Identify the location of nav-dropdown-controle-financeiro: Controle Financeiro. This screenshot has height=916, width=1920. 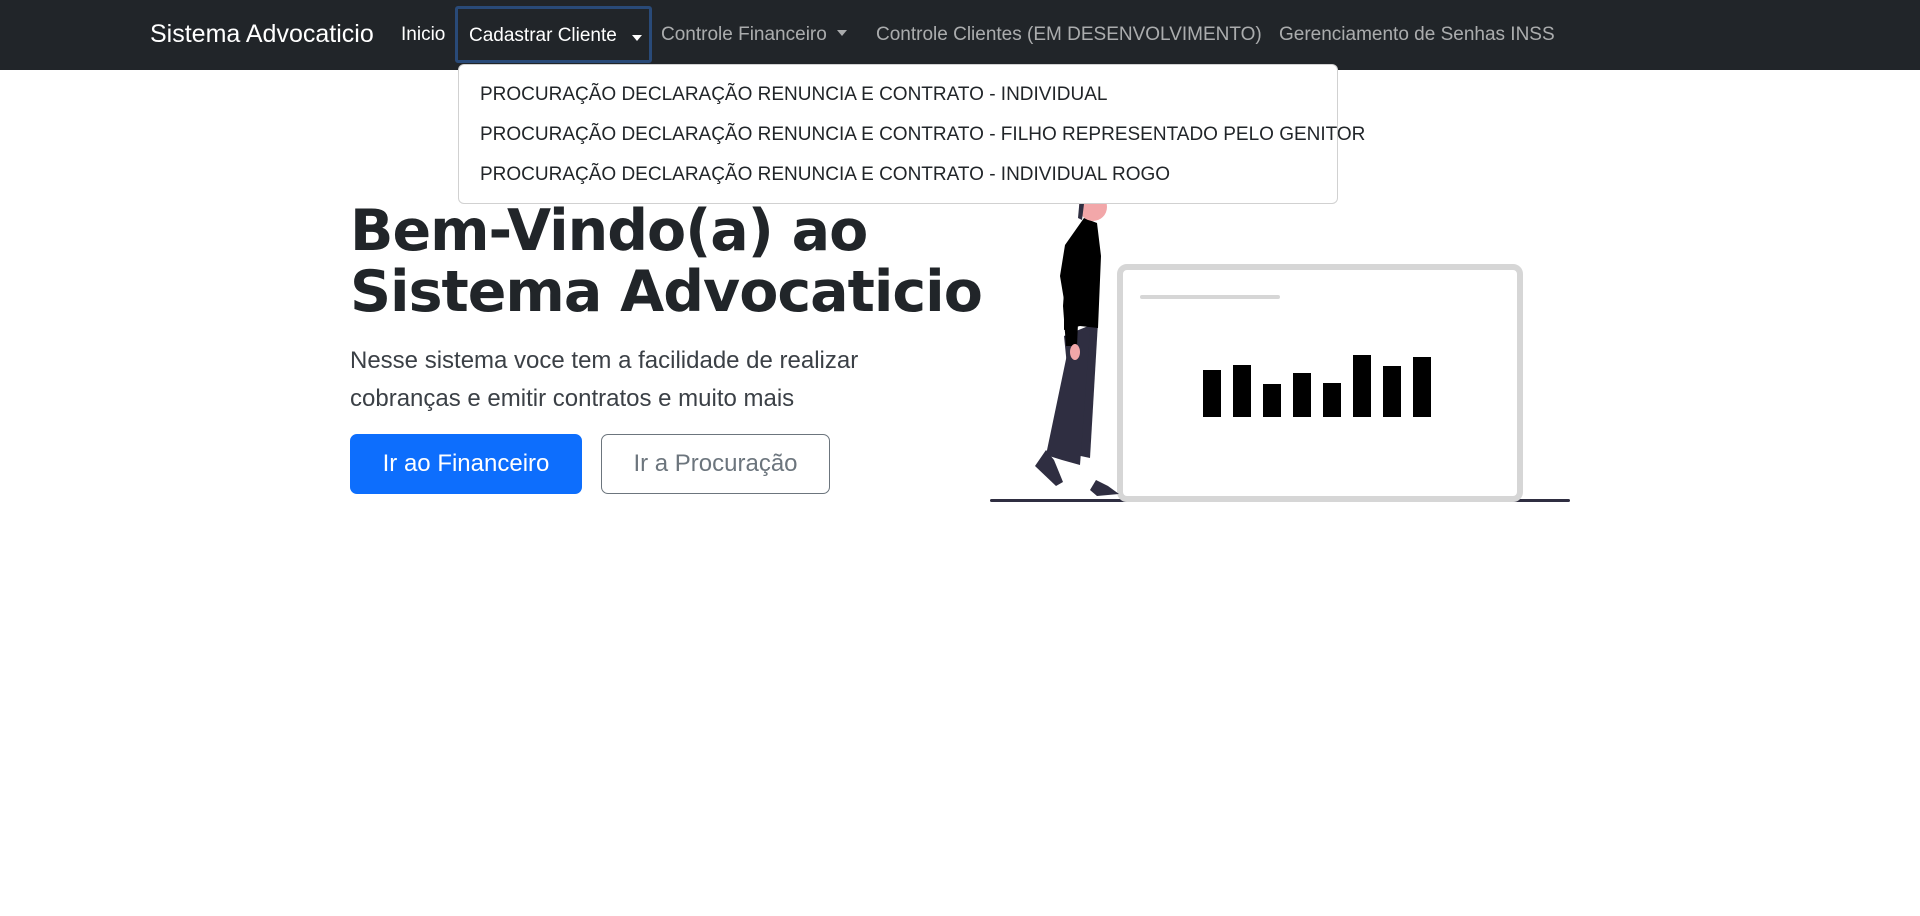
(754, 35).